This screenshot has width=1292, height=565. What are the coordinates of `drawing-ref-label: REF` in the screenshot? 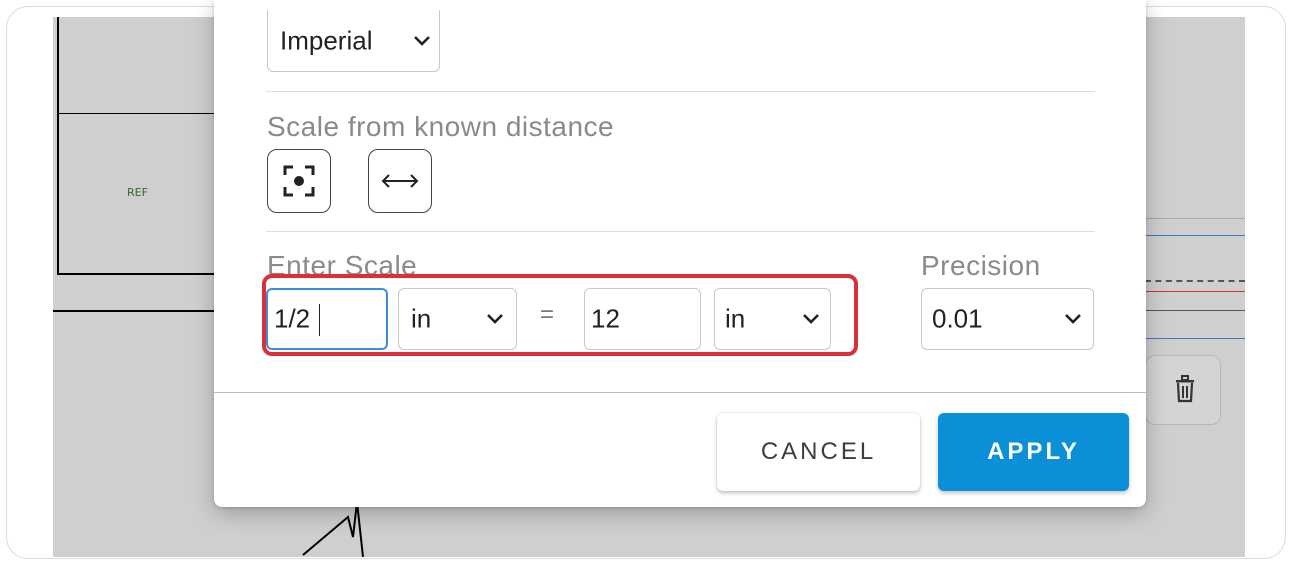 It's located at (137, 192).